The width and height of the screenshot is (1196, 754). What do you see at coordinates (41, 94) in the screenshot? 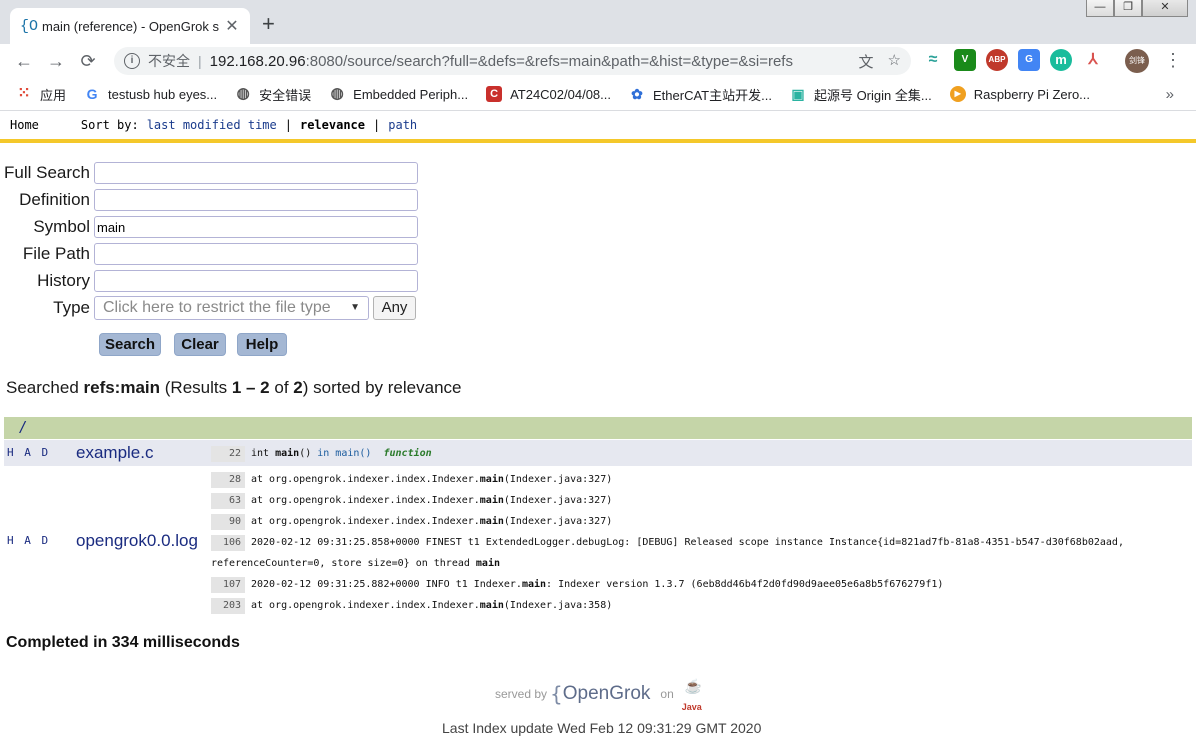
I see `bookmark-apps: ⁙ 应用` at bounding box center [41, 94].